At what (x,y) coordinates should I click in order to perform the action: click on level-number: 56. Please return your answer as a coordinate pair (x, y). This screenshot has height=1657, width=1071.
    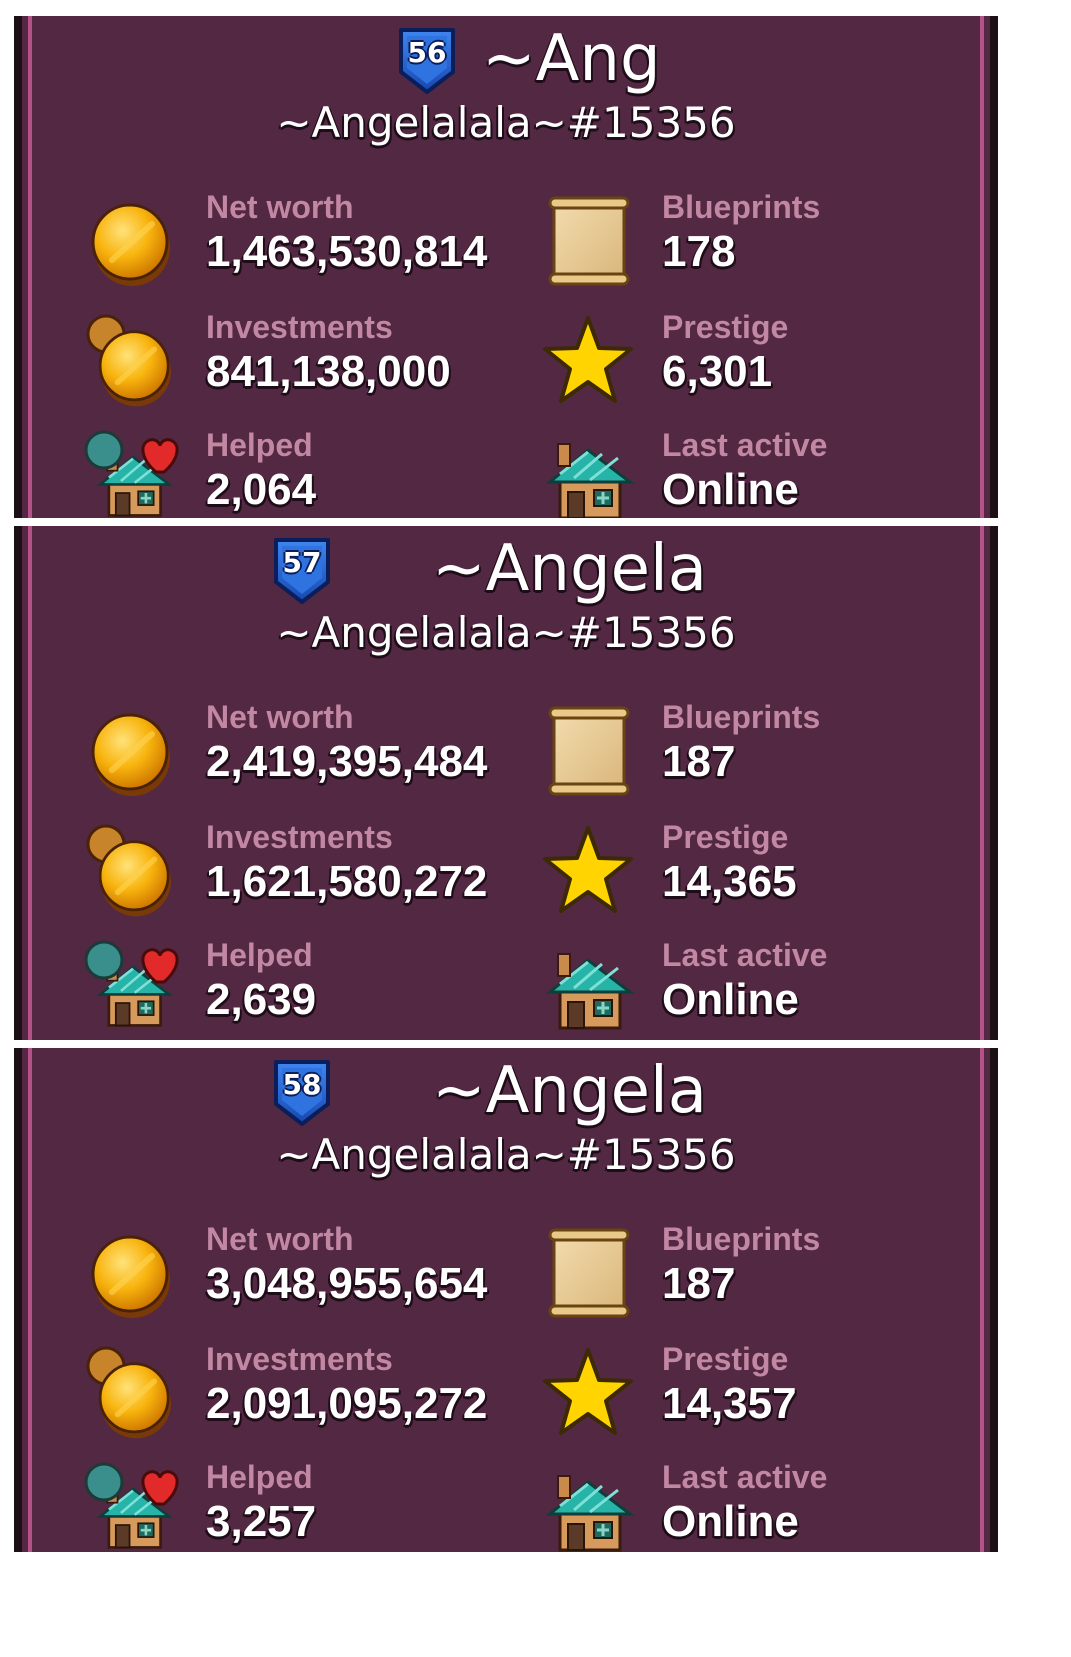
    Looking at the image, I should click on (427, 52).